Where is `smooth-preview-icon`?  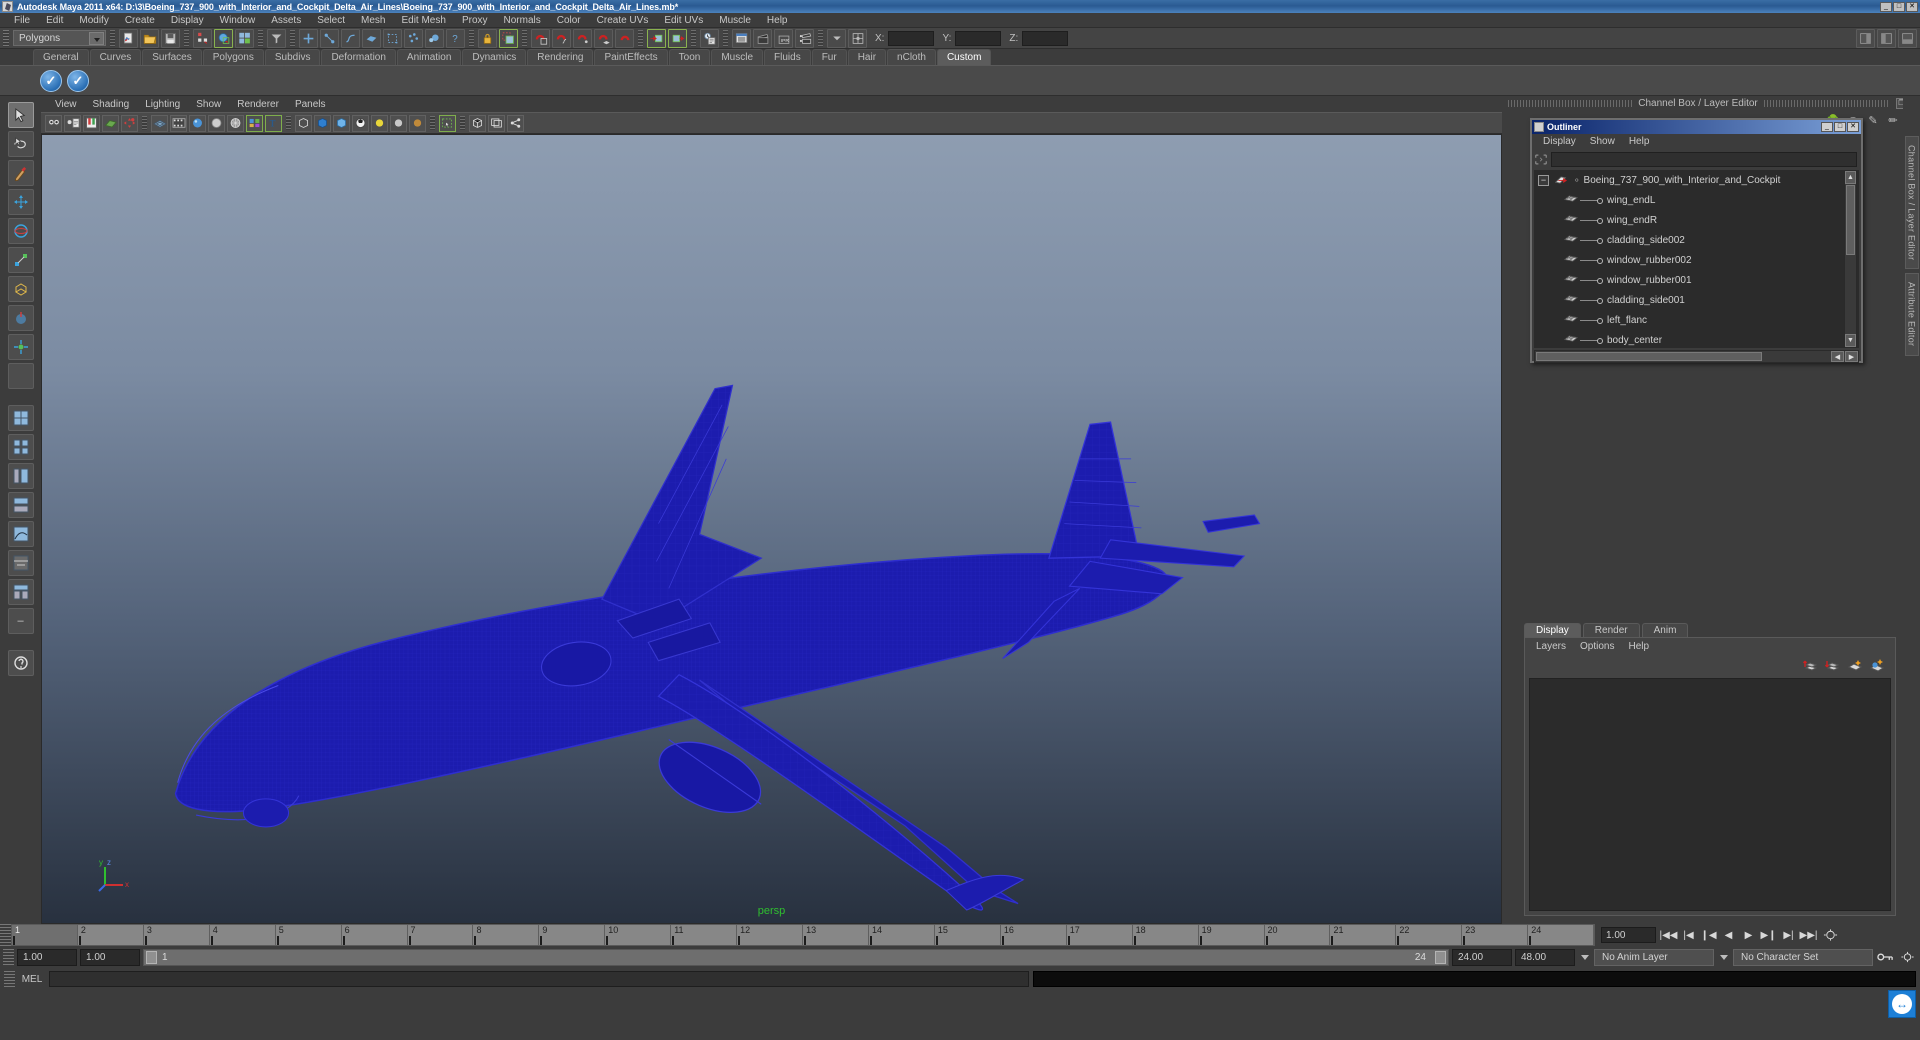 smooth-preview-icon is located at coordinates (360, 123).